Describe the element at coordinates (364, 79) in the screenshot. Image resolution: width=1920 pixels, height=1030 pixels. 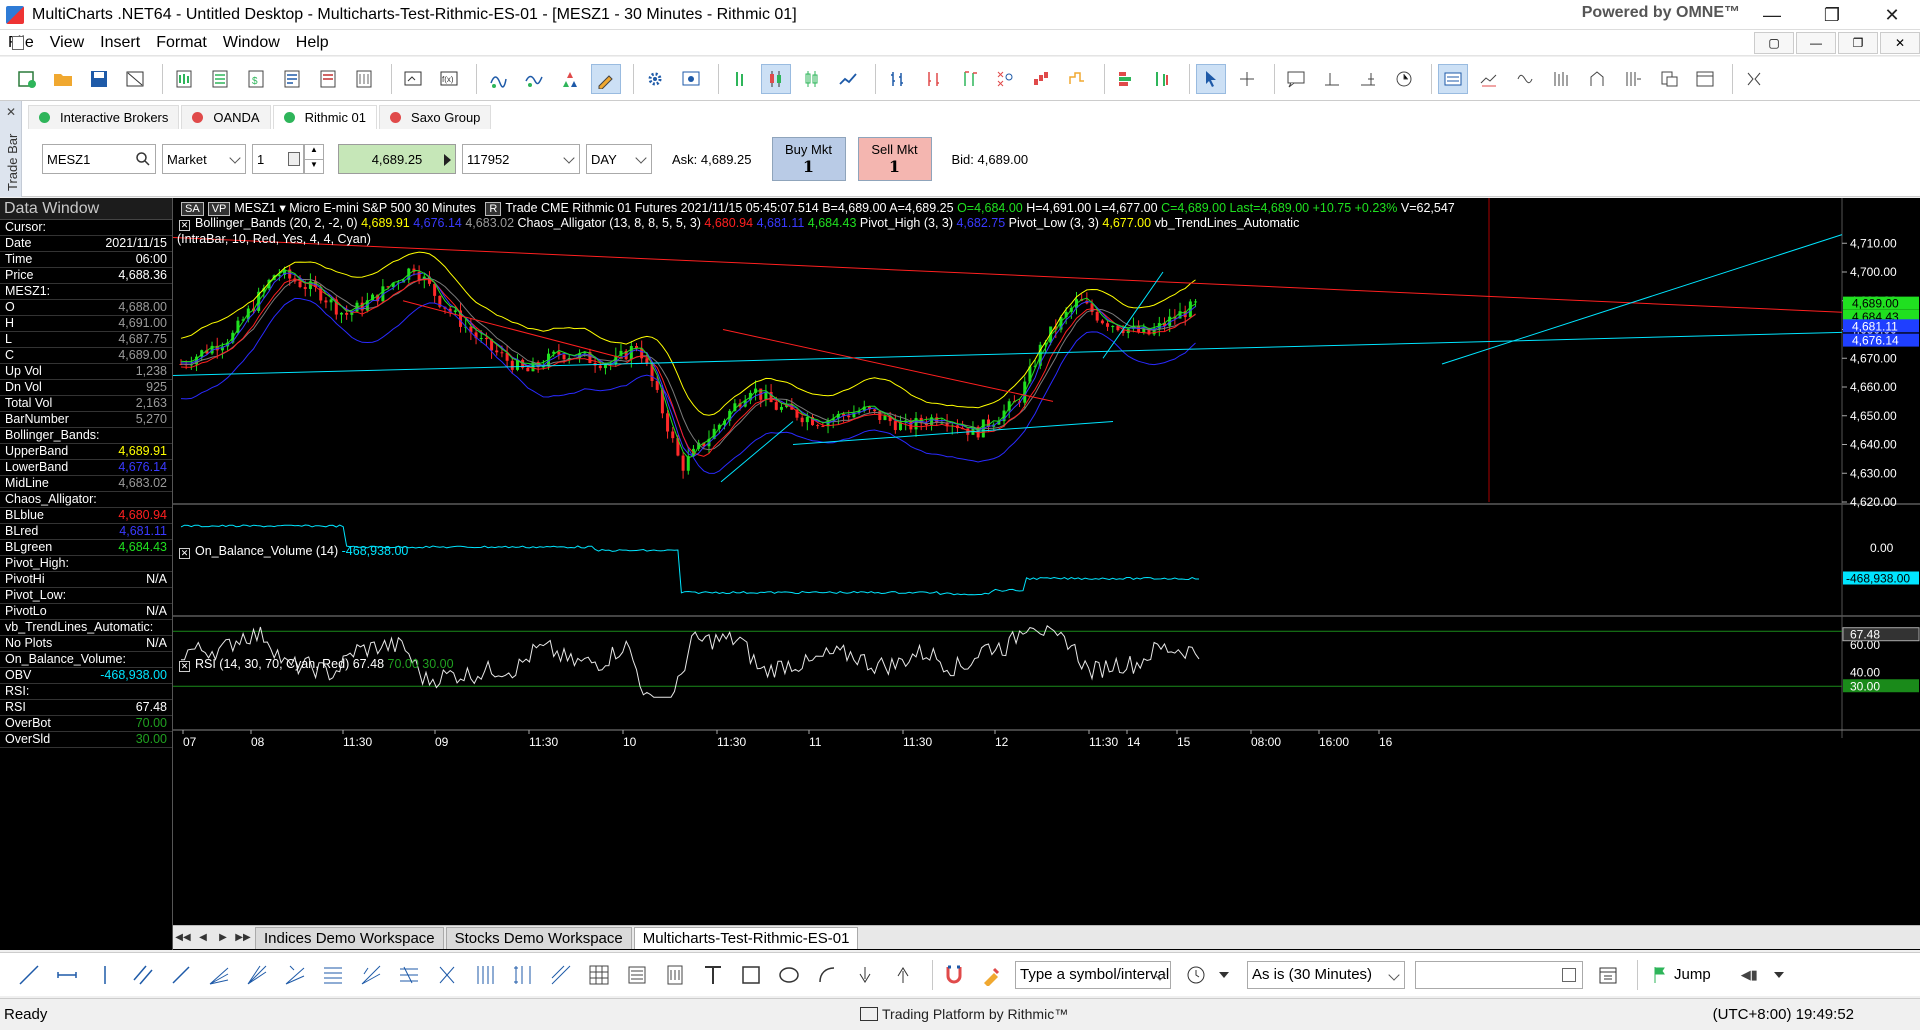
I see `new-report-icon` at that location.